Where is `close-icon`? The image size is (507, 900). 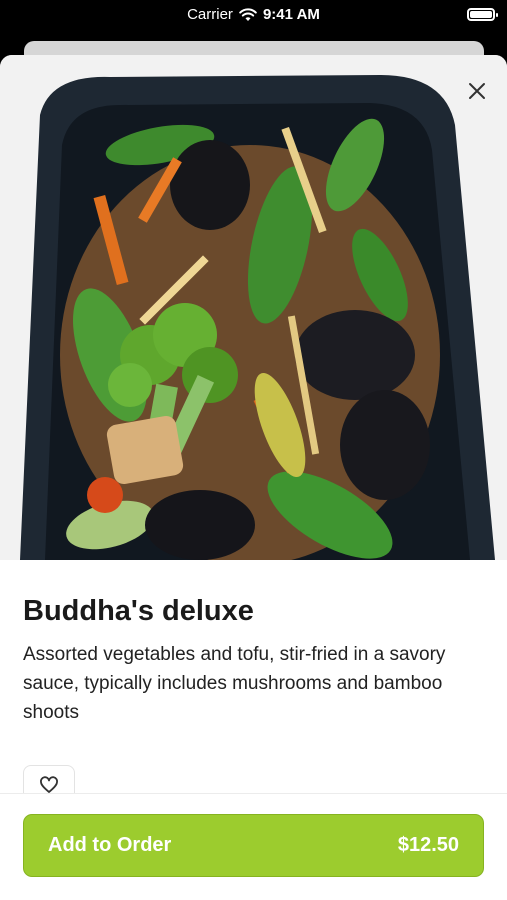
close-icon is located at coordinates (477, 91).